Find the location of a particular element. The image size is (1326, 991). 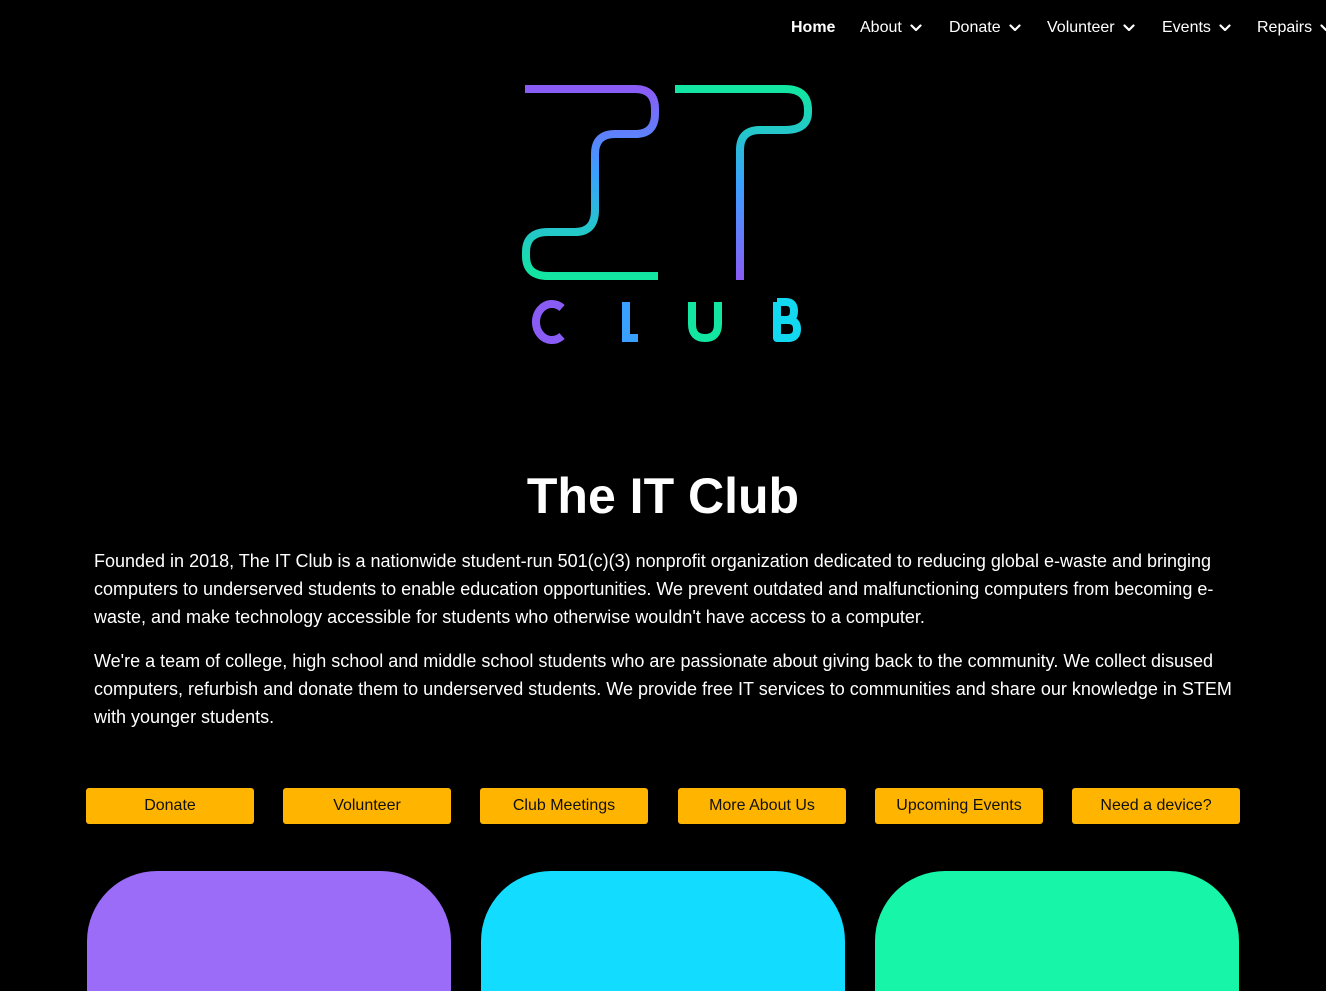

nav-item-label: Donate is located at coordinates (975, 27).